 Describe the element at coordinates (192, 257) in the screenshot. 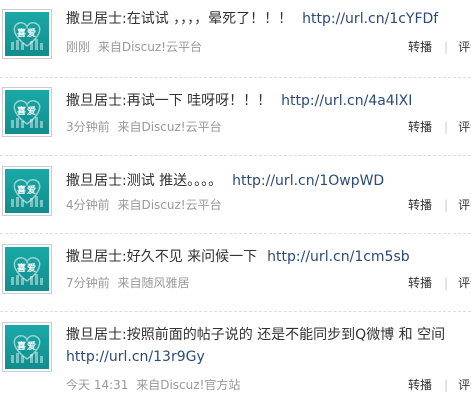

I see `post-text: 好久不见 来问候一下` at that location.